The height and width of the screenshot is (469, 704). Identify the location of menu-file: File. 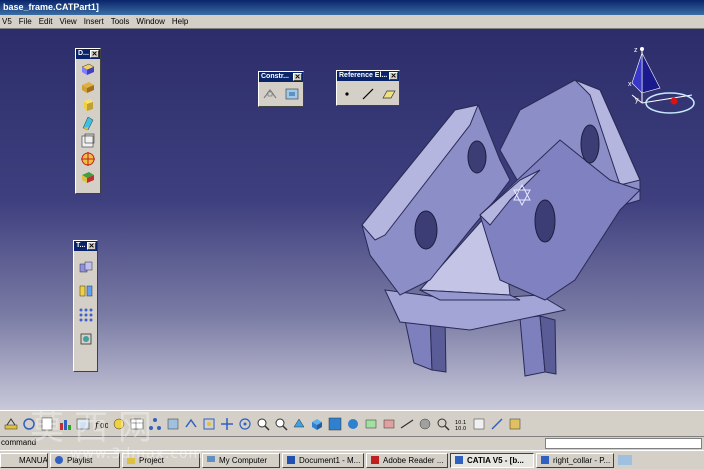
(25, 21).